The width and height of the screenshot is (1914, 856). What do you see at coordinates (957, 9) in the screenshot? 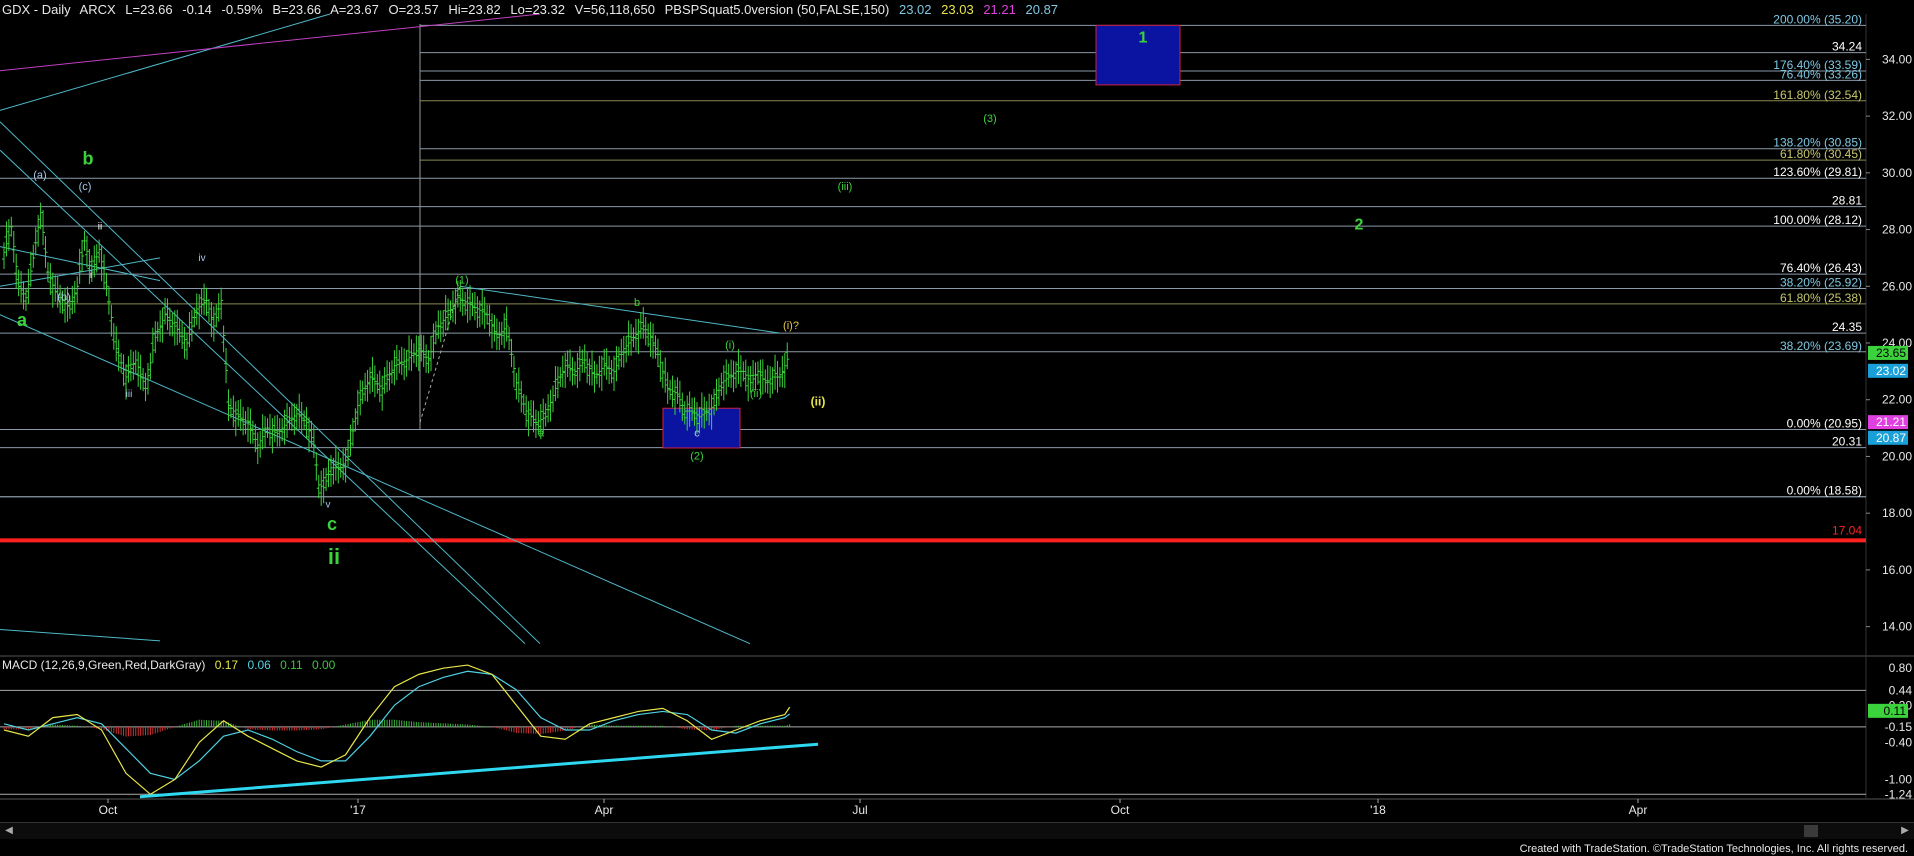
I see `indicator-value: 23.03` at bounding box center [957, 9].